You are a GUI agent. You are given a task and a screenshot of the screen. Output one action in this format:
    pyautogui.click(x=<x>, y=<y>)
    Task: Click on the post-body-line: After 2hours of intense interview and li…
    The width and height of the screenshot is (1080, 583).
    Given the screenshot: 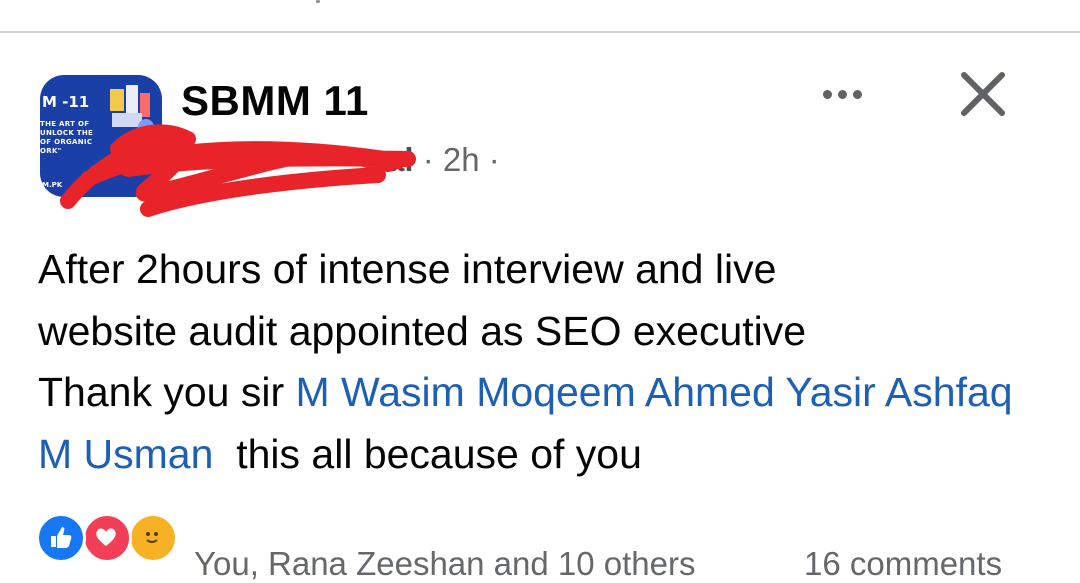 What is the action you would take?
    pyautogui.click(x=407, y=269)
    